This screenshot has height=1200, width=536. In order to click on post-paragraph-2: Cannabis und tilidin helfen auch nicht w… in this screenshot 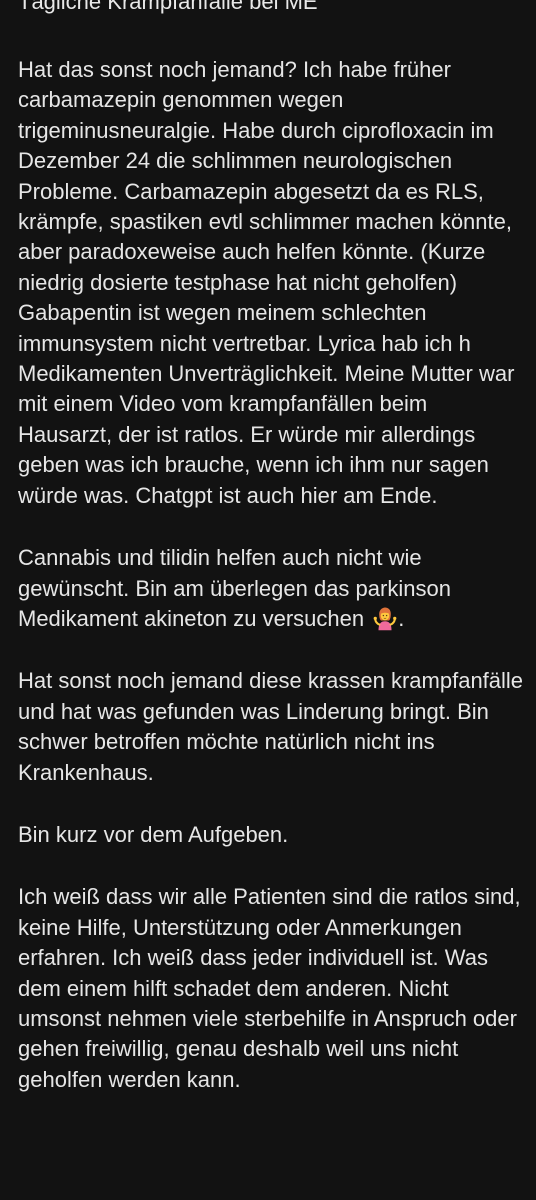, I will do `click(272, 588)`.